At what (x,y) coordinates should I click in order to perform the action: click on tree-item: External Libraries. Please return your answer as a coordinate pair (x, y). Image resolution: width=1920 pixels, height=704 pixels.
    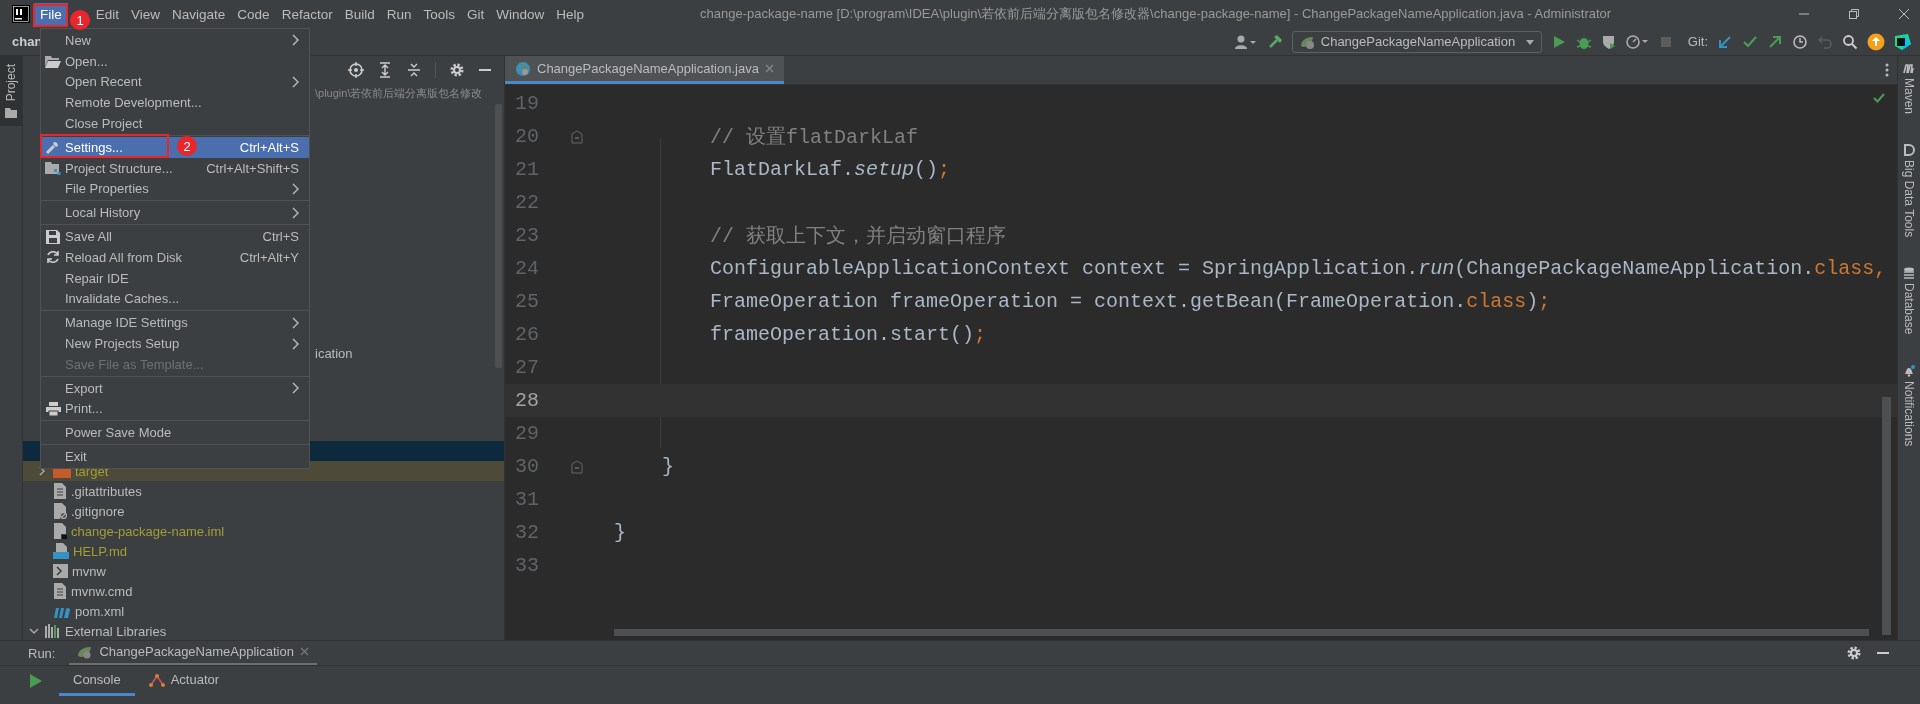
    Looking at the image, I should click on (263, 631).